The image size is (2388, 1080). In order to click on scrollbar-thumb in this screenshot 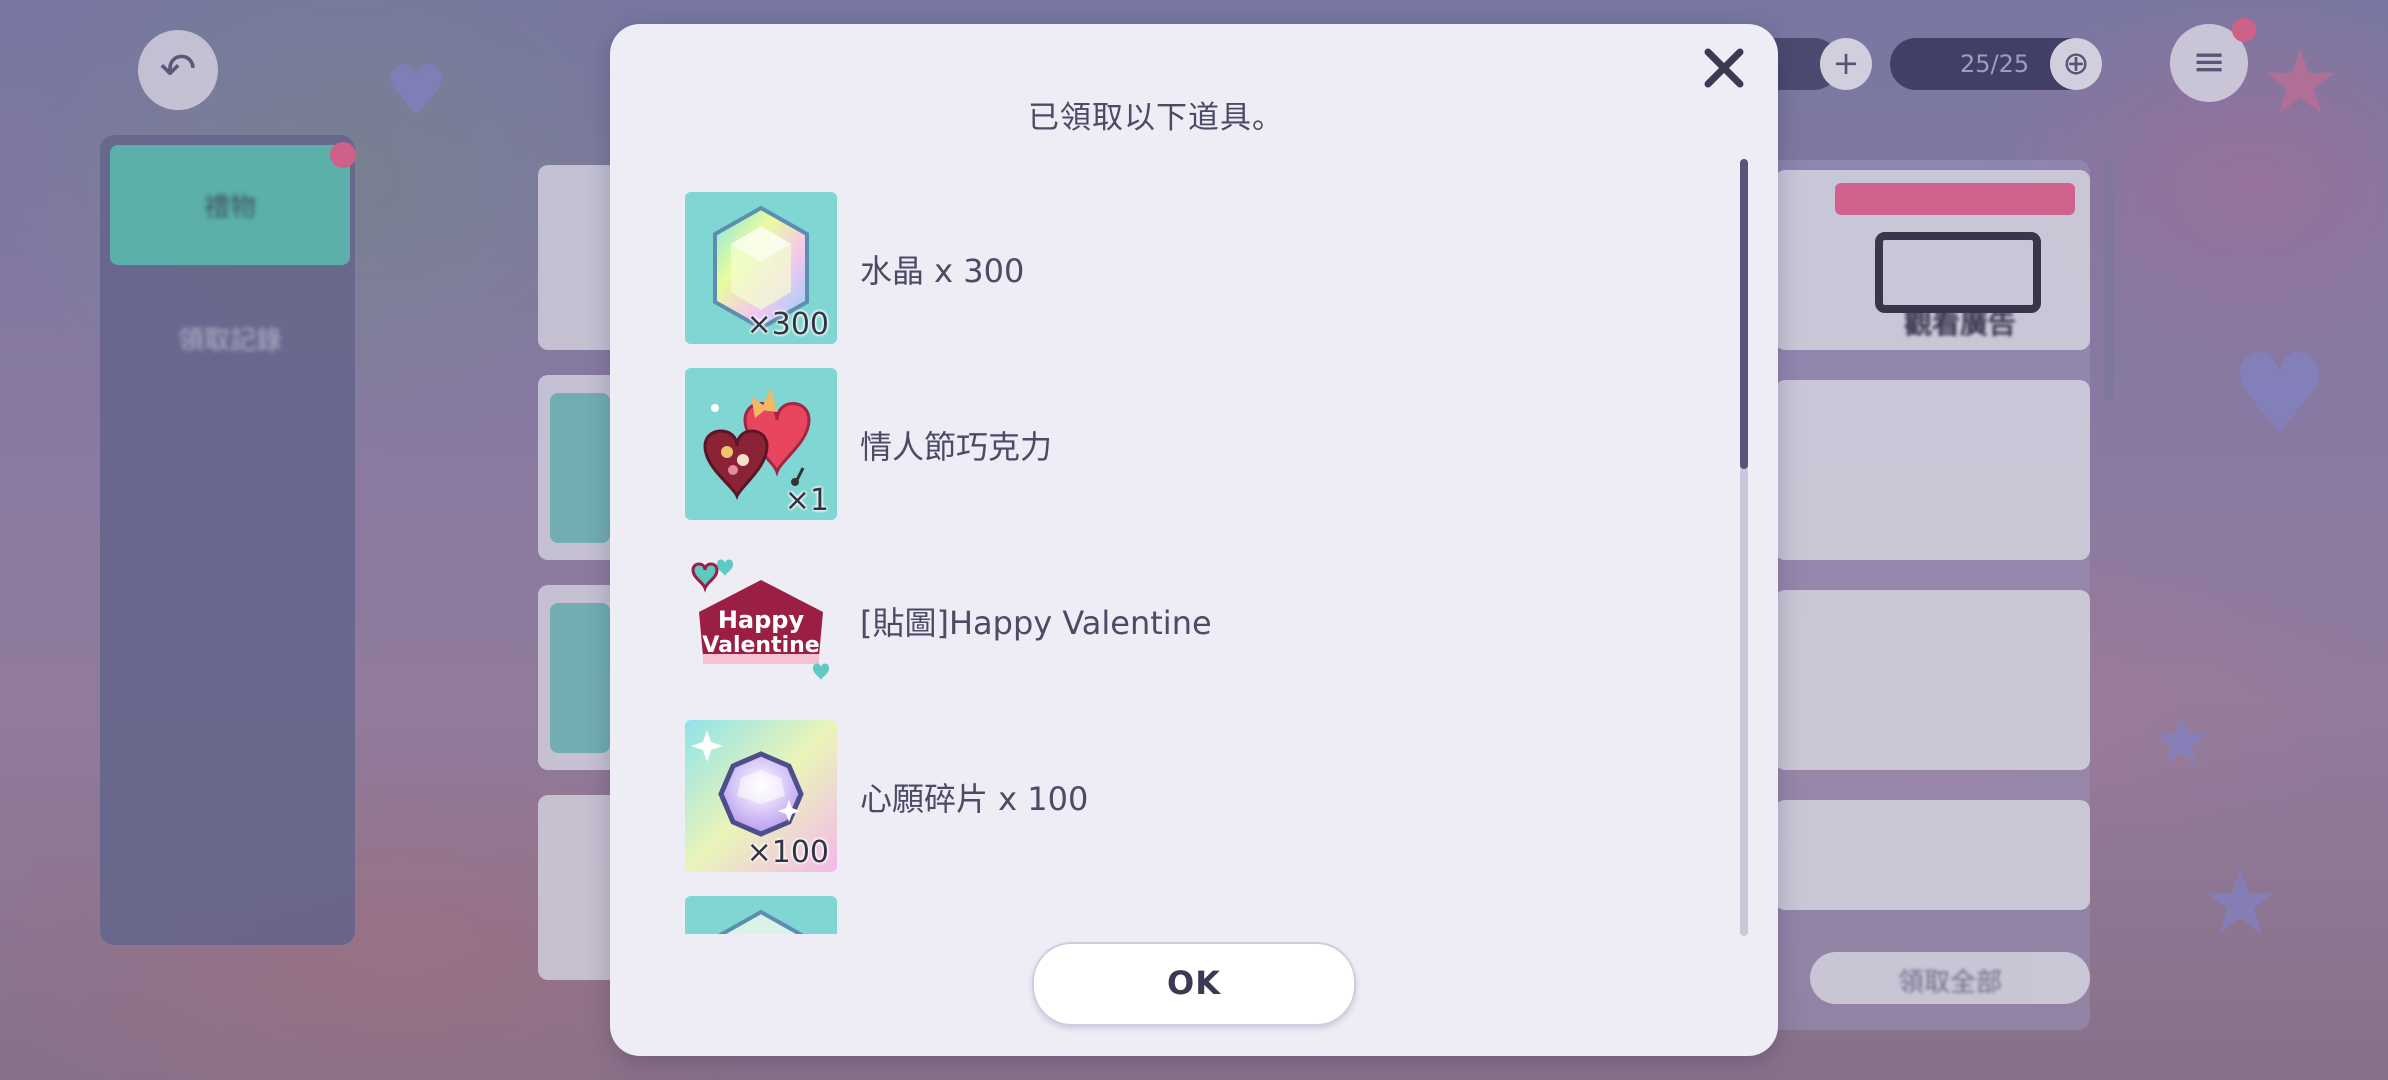, I will do `click(1744, 314)`.